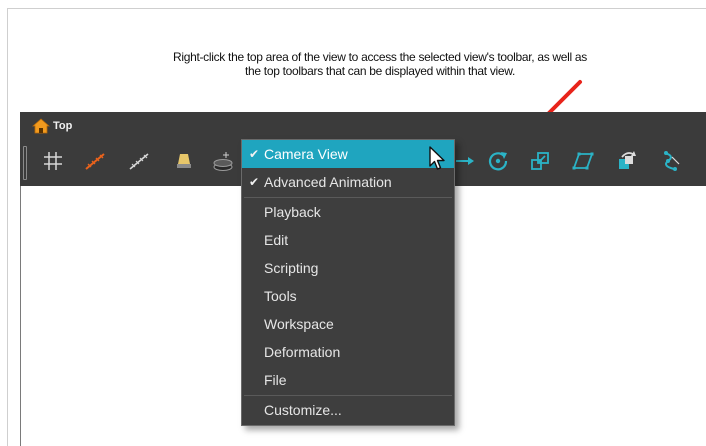 Image resolution: width=706 pixels, height=446 pixels. I want to click on menu-item-label: Camera View, so click(306, 154).